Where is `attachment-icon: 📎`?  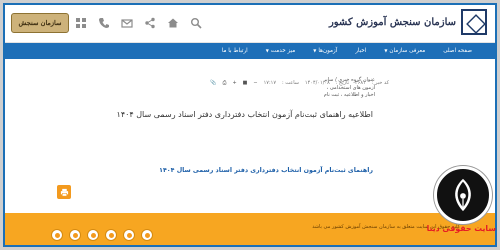 attachment-icon: 📎 is located at coordinates (213, 84).